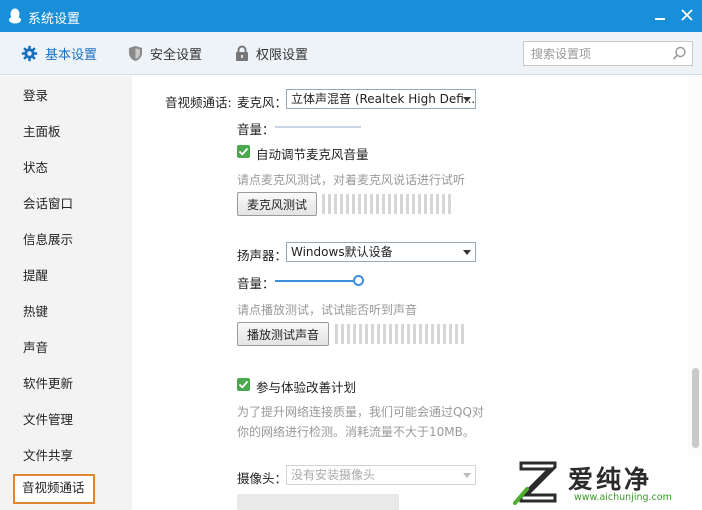  Describe the element at coordinates (695, 293) in the screenshot. I see `content-scrollbar` at that location.